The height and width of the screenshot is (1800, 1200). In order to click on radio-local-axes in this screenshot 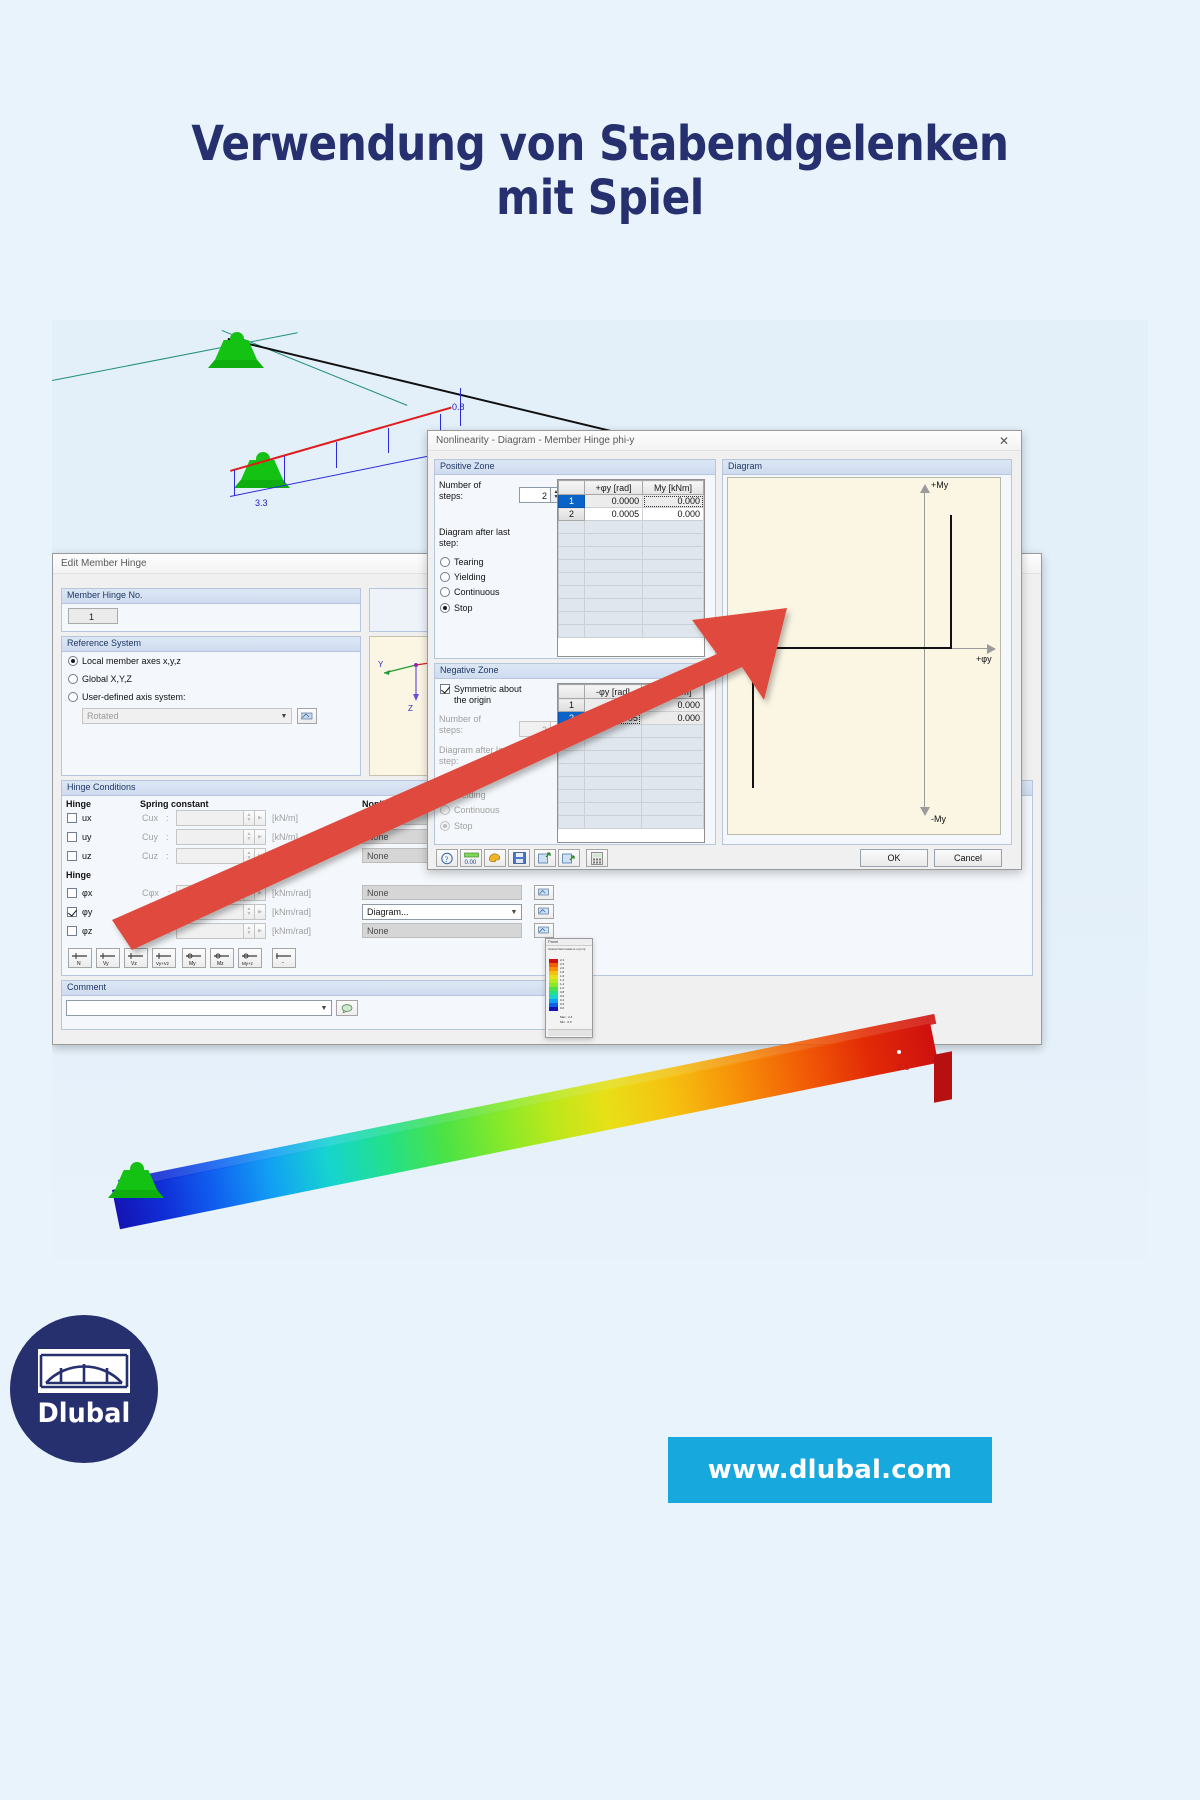, I will do `click(73, 661)`.